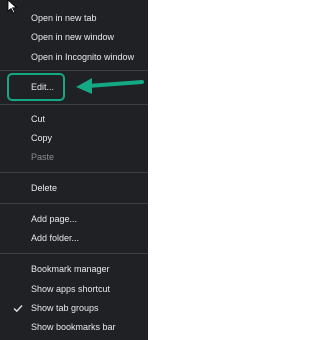  What do you see at coordinates (43, 157) in the screenshot?
I see `menu-item-label: Paste` at bounding box center [43, 157].